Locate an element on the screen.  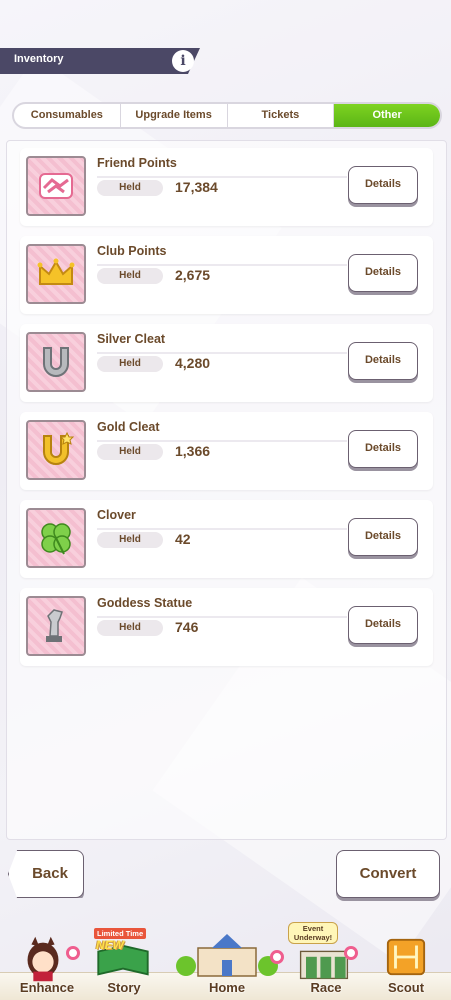
category-tabs: Consumables Upgrade Items Tickets Other is located at coordinates (227, 115).